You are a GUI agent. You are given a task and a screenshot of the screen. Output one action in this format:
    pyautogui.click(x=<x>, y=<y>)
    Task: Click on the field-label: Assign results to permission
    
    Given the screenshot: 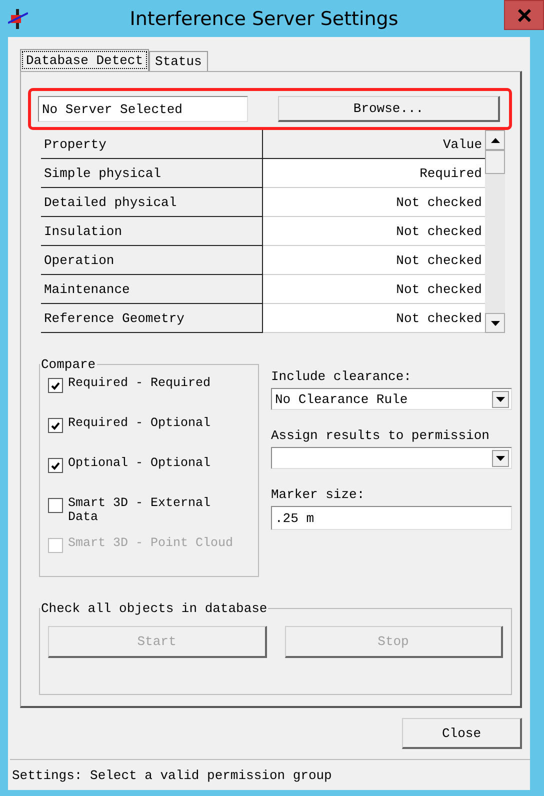 What is the action you would take?
    pyautogui.click(x=380, y=435)
    